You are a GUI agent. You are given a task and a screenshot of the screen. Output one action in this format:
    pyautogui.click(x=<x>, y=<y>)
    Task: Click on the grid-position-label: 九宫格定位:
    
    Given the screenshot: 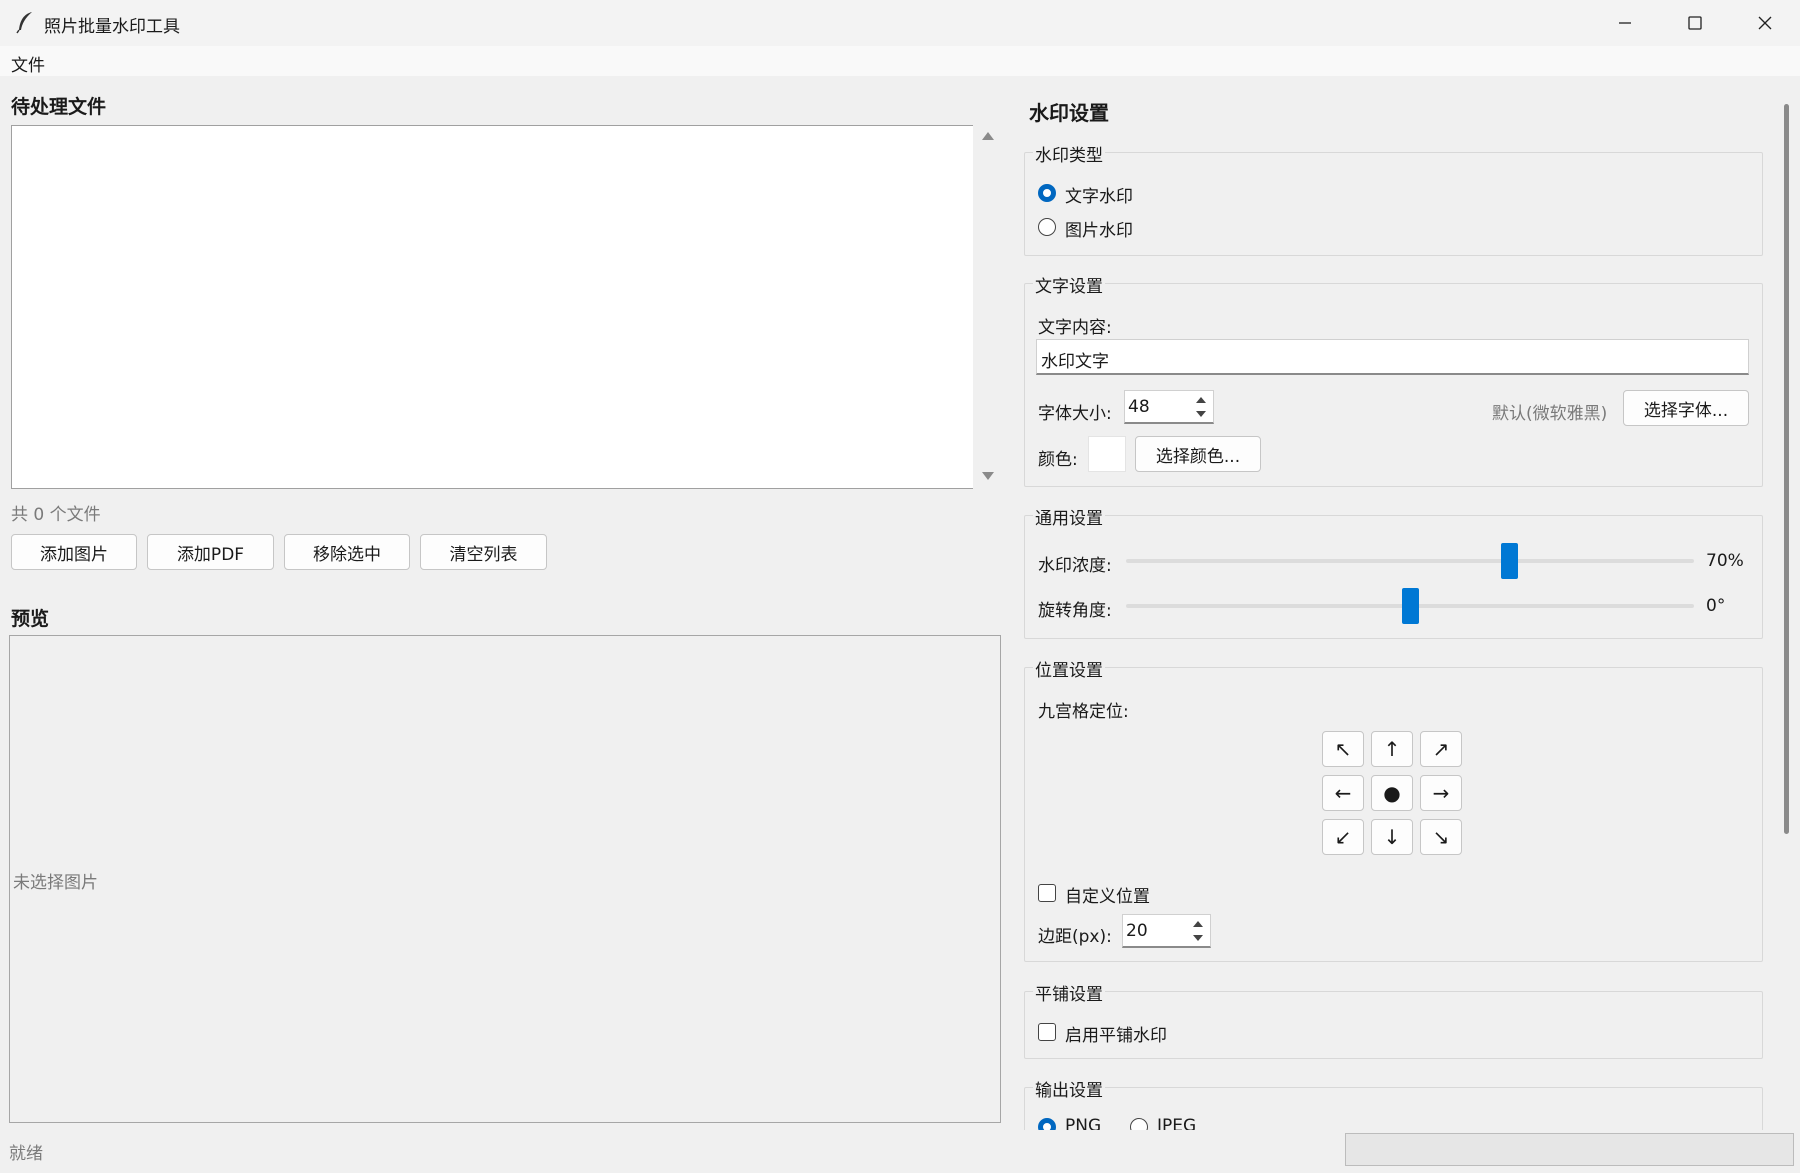 What is the action you would take?
    pyautogui.click(x=1083, y=712)
    